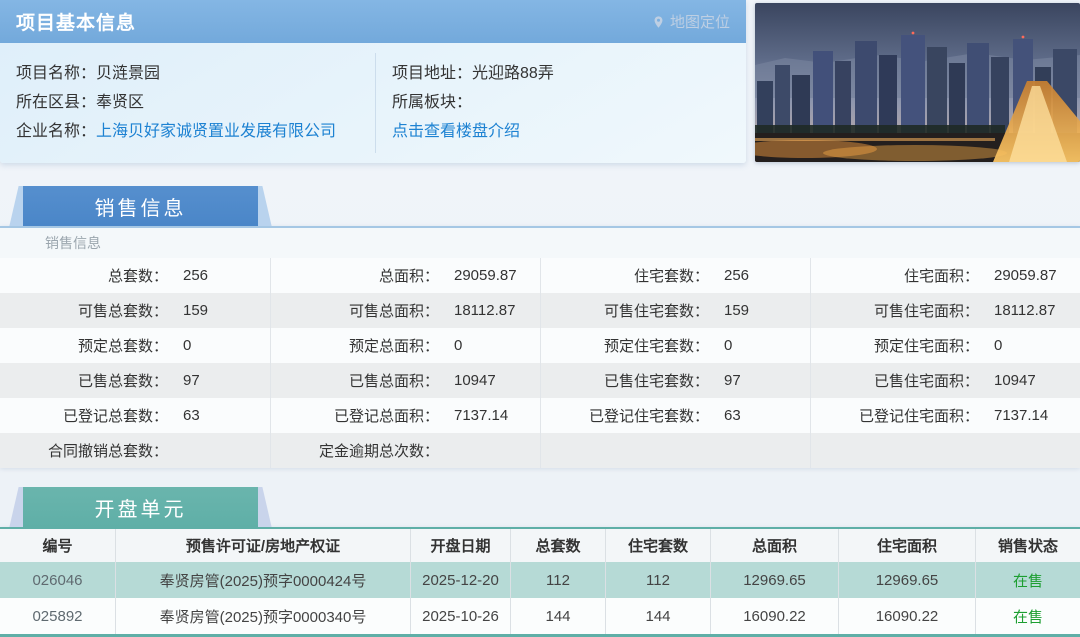 The width and height of the screenshot is (1080, 637). What do you see at coordinates (191, 380) in the screenshot?
I see `field-value: 97` at bounding box center [191, 380].